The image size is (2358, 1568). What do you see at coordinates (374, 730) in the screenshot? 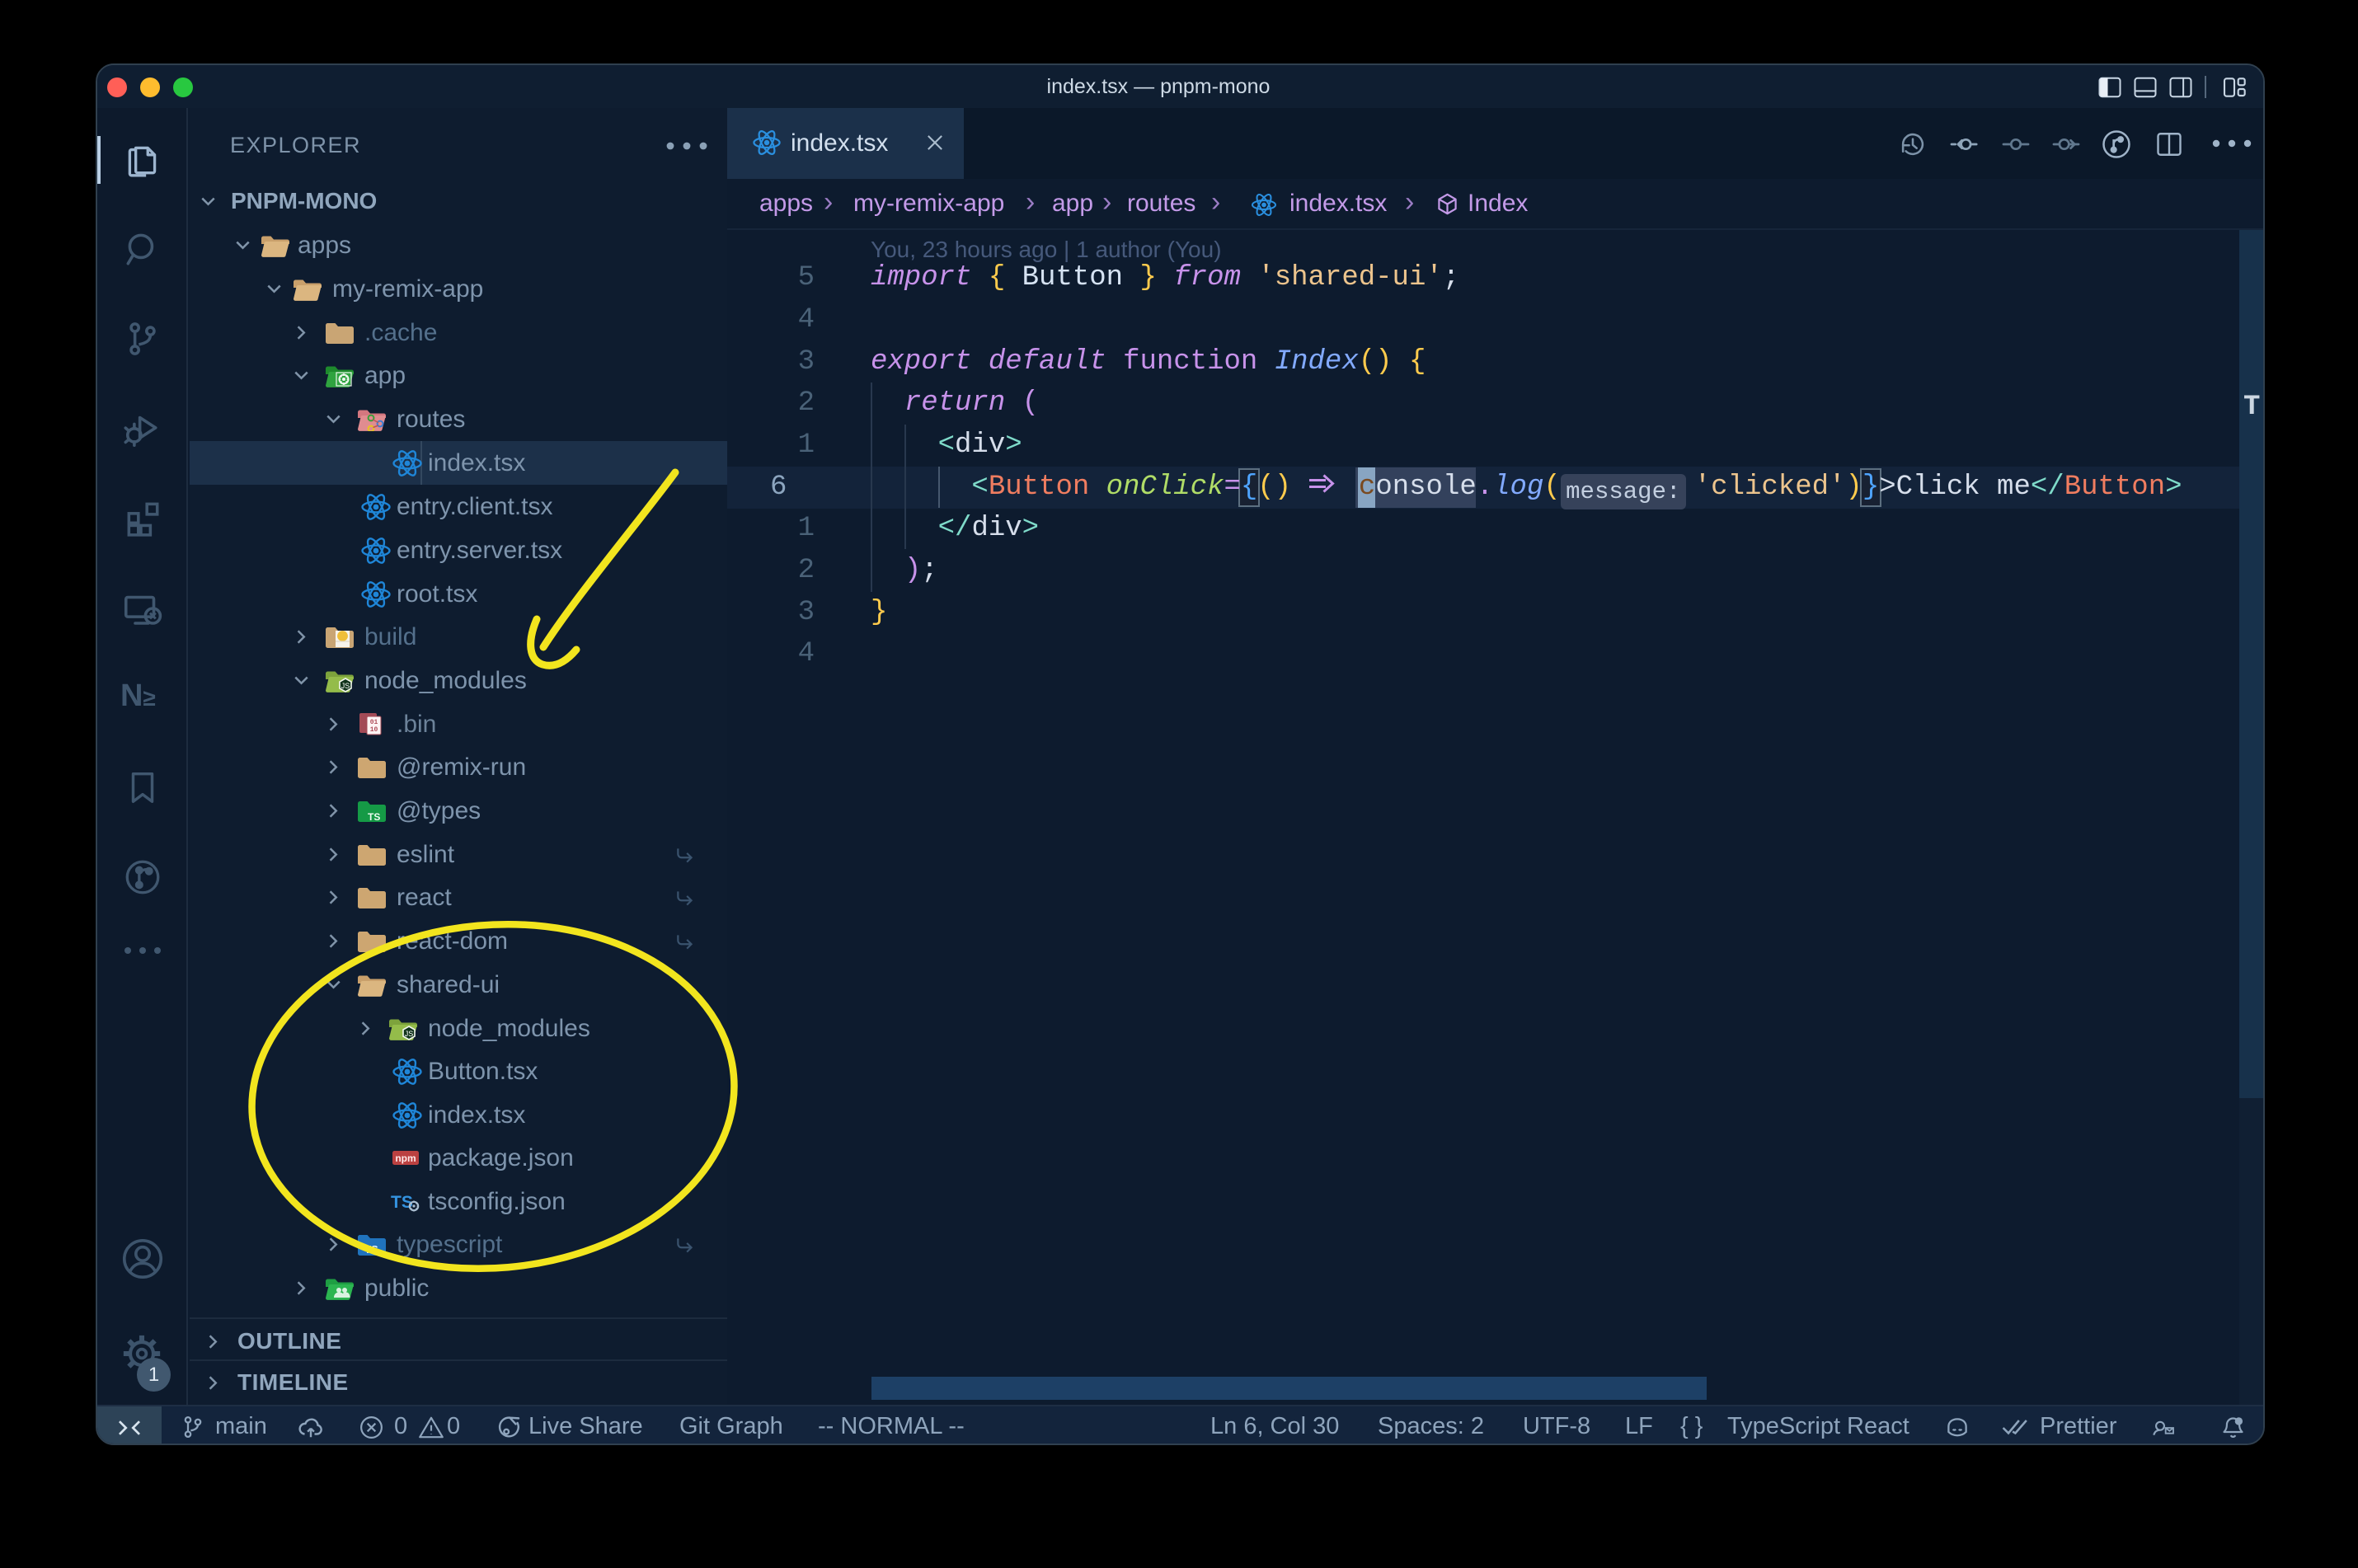
I see `svg-text: 10` at bounding box center [374, 730].